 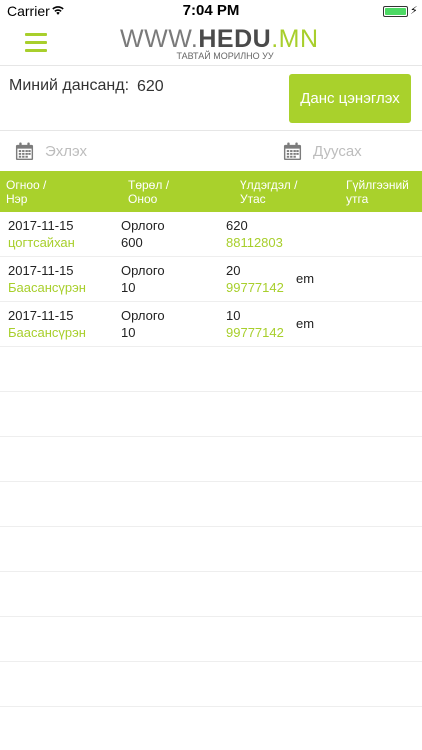 What do you see at coordinates (69, 85) in the screenshot?
I see `balance-label: Миний дансанд:` at bounding box center [69, 85].